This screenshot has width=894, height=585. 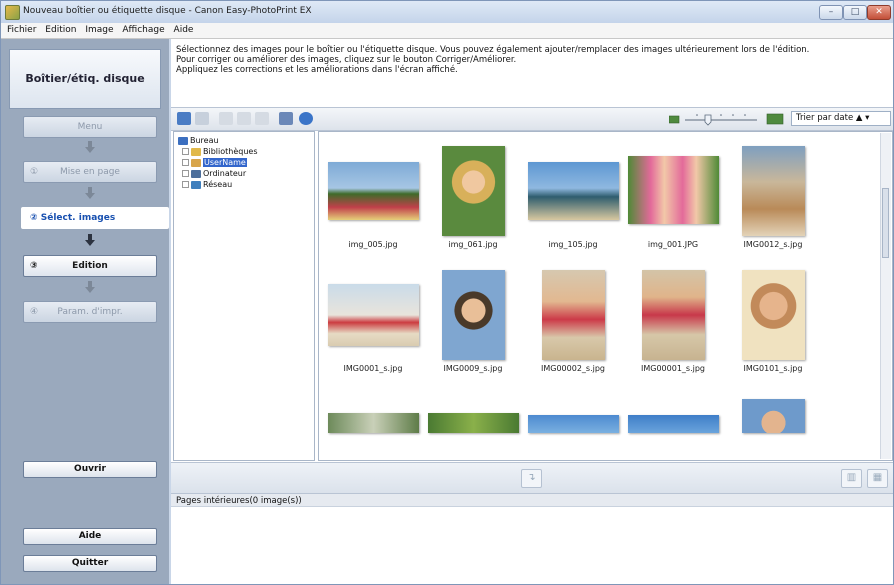 What do you see at coordinates (90, 312) in the screenshot?
I see `step-print-settings: ④ Param. d'impr.` at bounding box center [90, 312].